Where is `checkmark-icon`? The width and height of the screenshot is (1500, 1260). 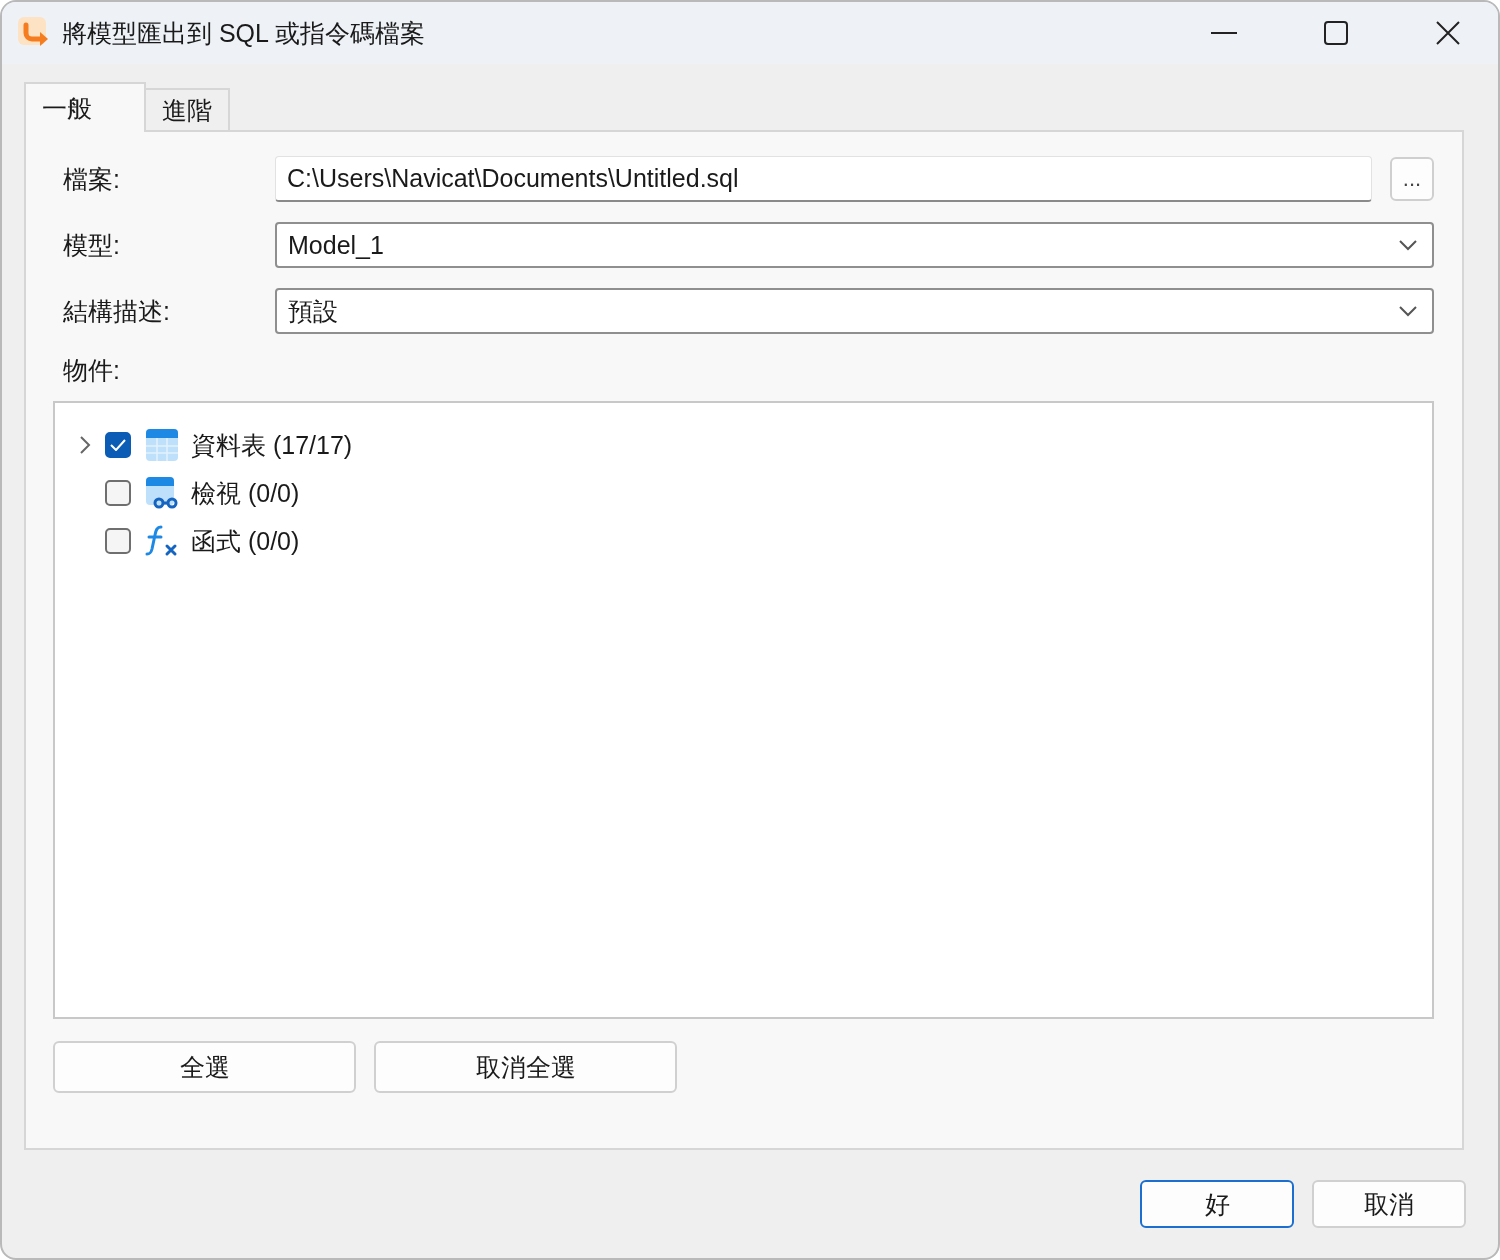 checkmark-icon is located at coordinates (118, 445).